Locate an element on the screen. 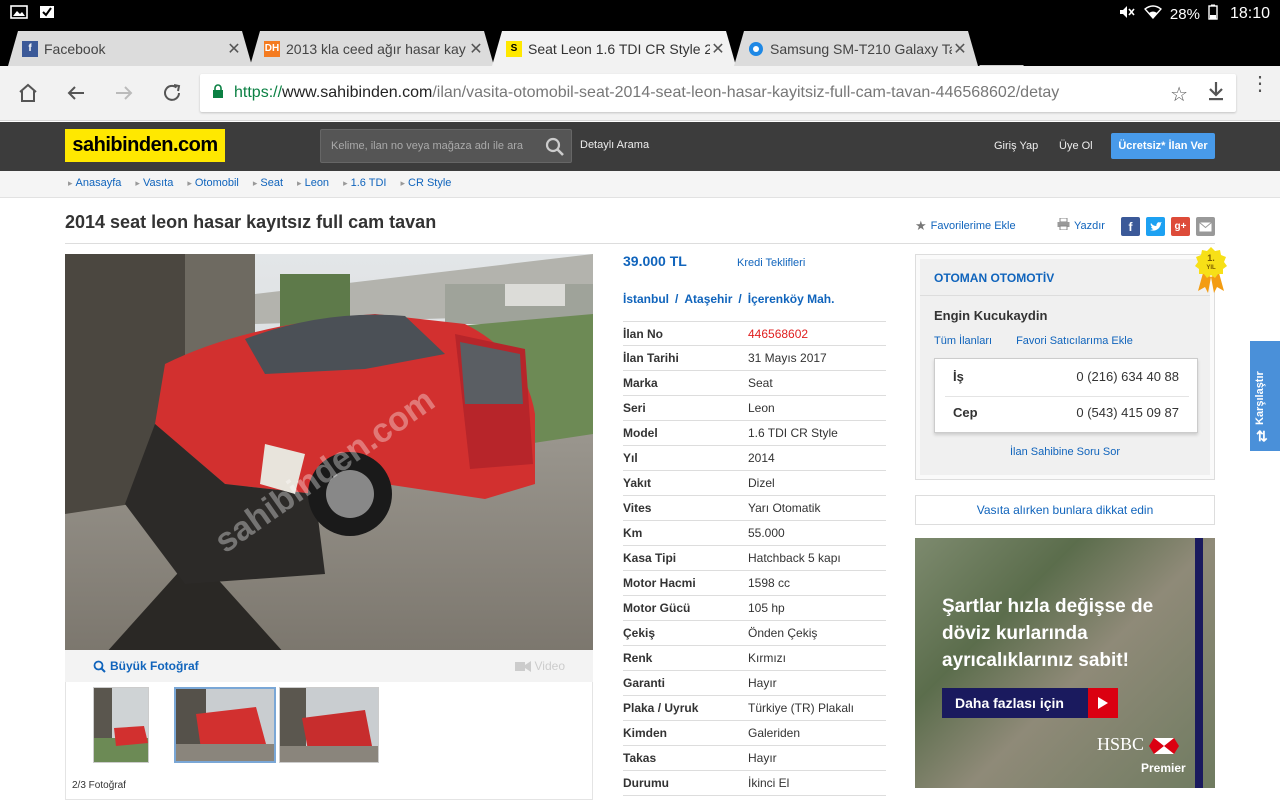 The image size is (1280, 800). breadcrumb-item: Vasıta is located at coordinates (154, 183).